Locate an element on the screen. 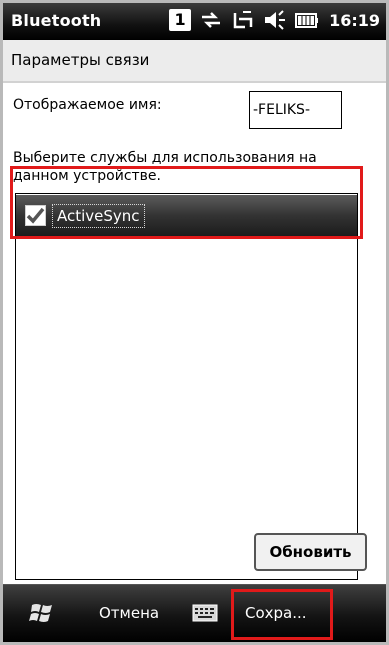 This screenshot has width=389, height=645. cancel-softkey: Отмена is located at coordinates (129, 613).